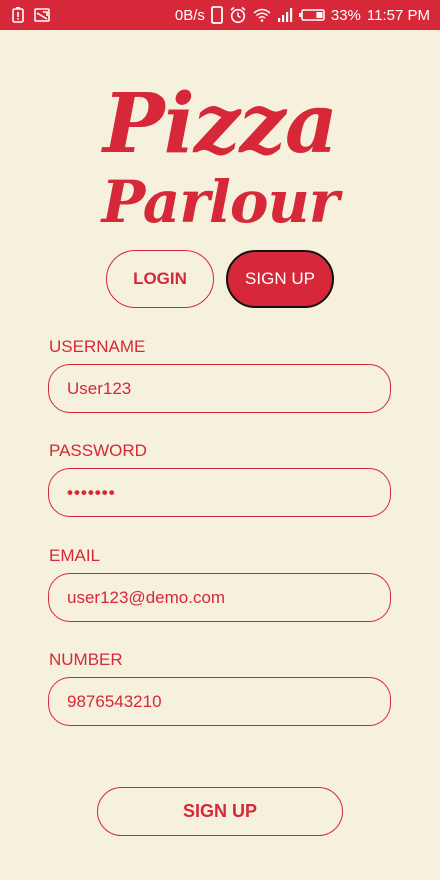 The height and width of the screenshot is (880, 440). What do you see at coordinates (285, 15) in the screenshot?
I see `signal-icon` at bounding box center [285, 15].